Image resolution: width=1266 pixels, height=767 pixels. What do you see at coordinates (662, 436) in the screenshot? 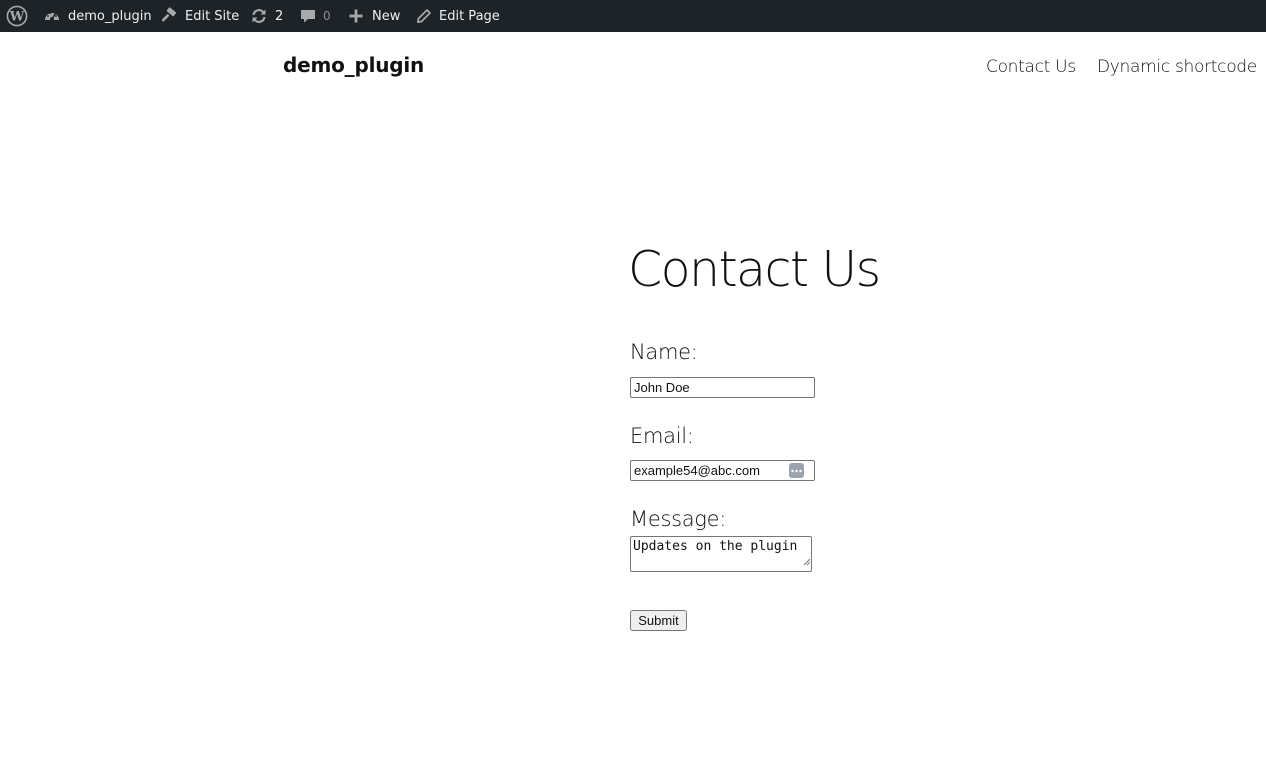
I see `email-label: Email:` at bounding box center [662, 436].